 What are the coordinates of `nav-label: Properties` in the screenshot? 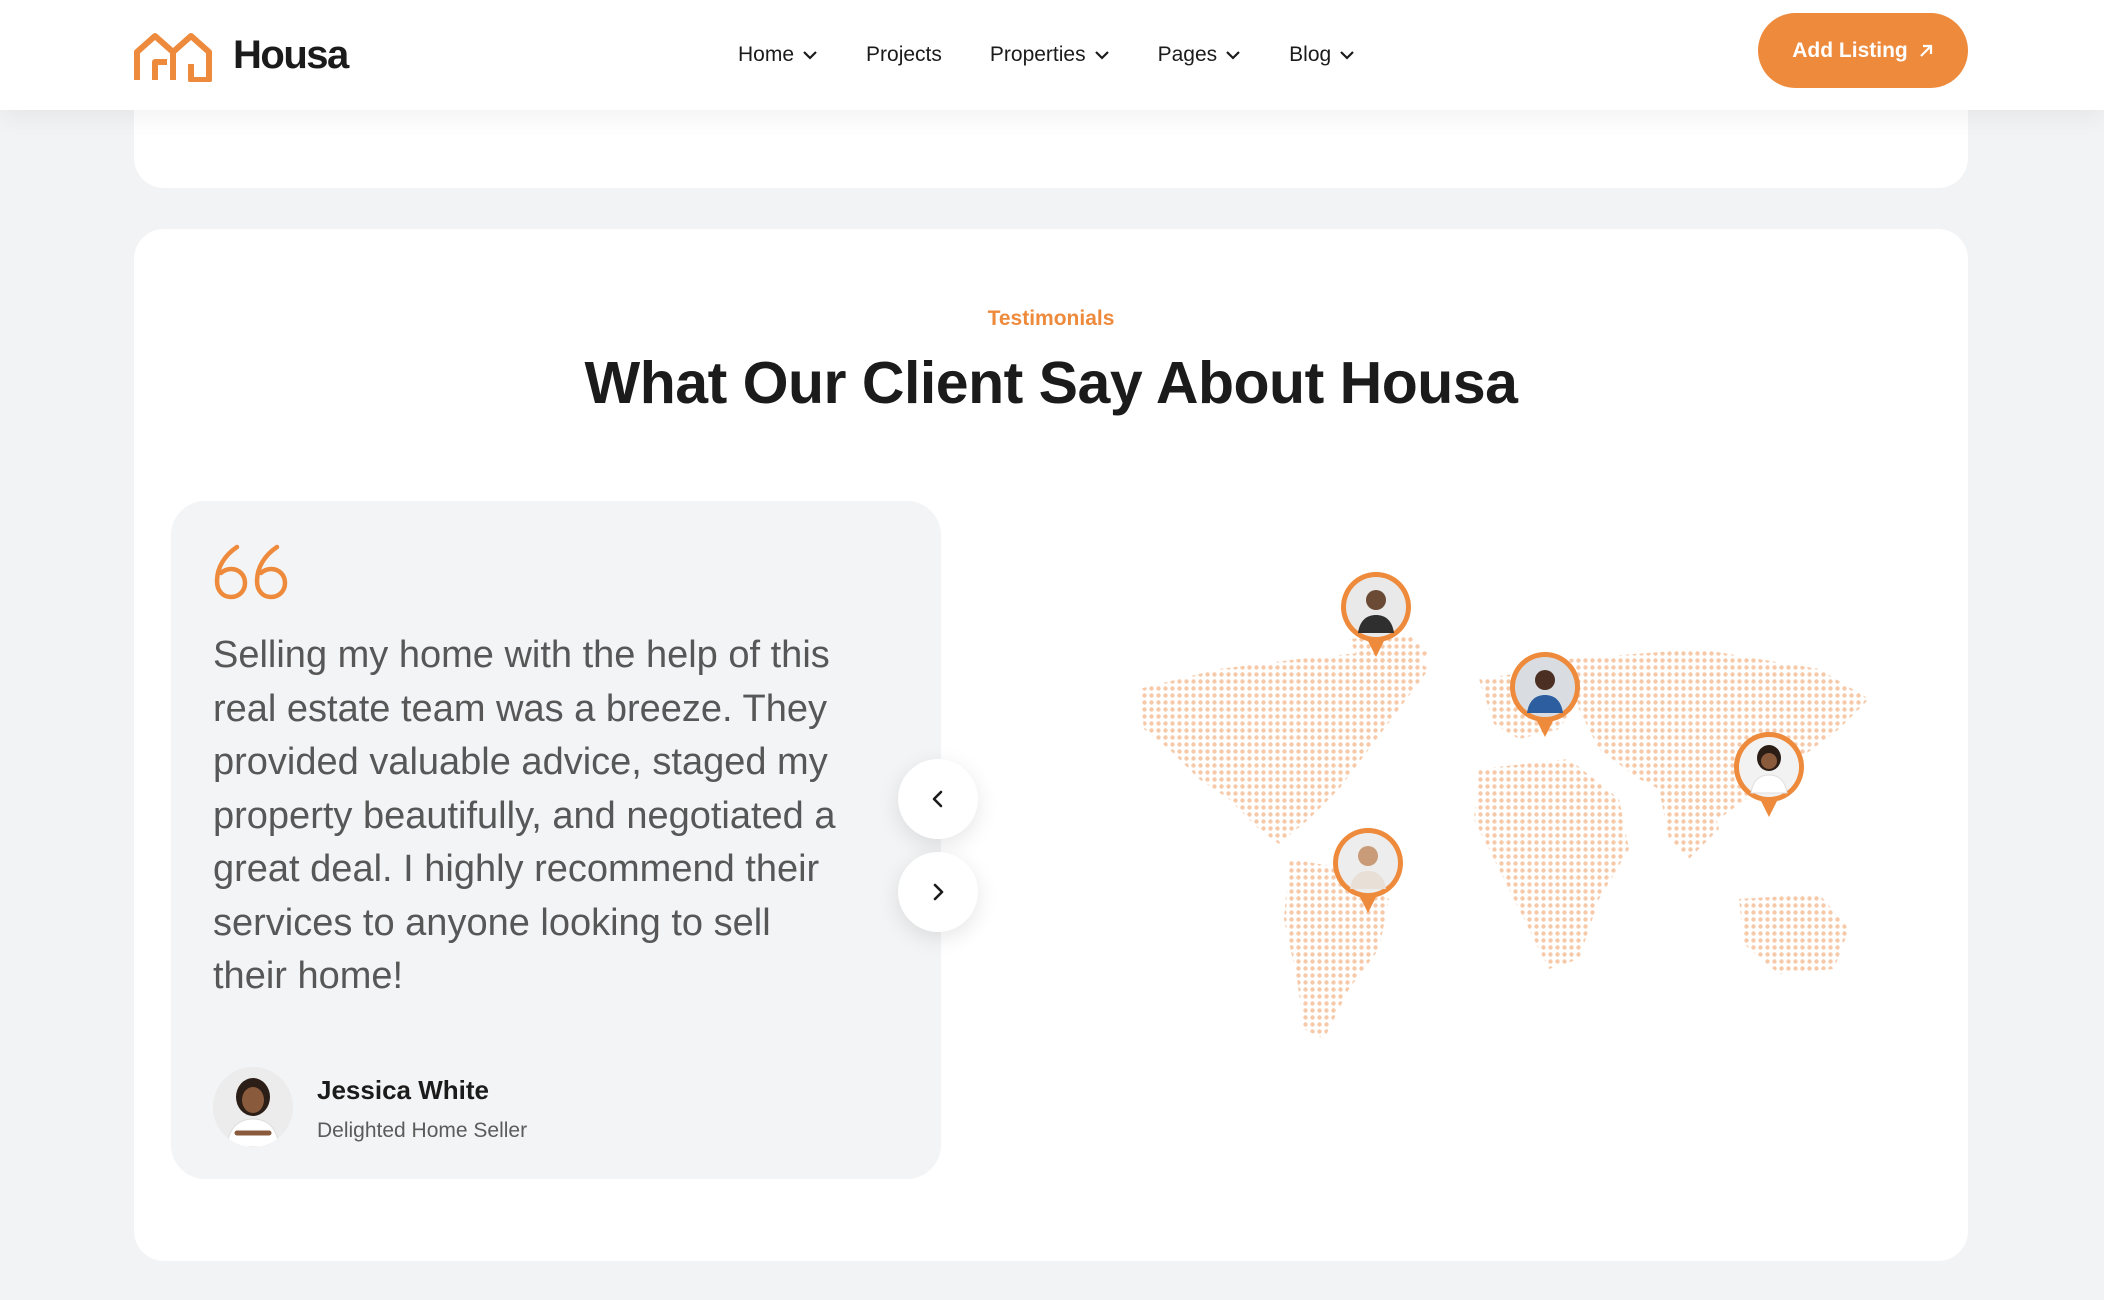 It's located at (1037, 54).